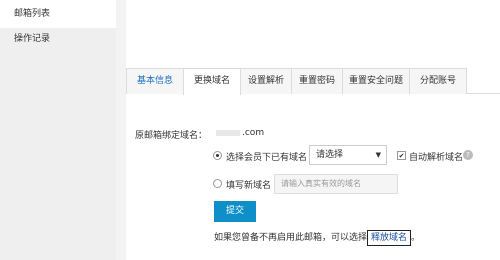 This screenshot has height=260, width=500. What do you see at coordinates (217, 155) in the screenshot?
I see `radio-existing-domain` at bounding box center [217, 155].